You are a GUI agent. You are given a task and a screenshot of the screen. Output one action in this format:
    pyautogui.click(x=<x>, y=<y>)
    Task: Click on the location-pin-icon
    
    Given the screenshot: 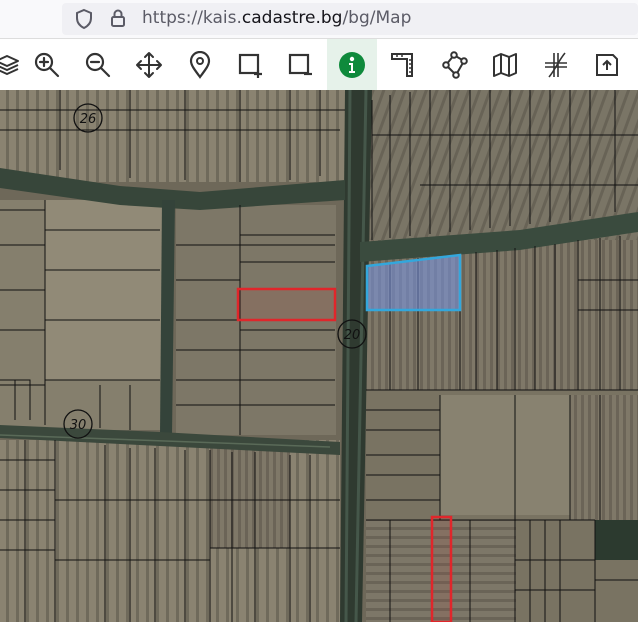 What is the action you would take?
    pyautogui.click(x=200, y=65)
    